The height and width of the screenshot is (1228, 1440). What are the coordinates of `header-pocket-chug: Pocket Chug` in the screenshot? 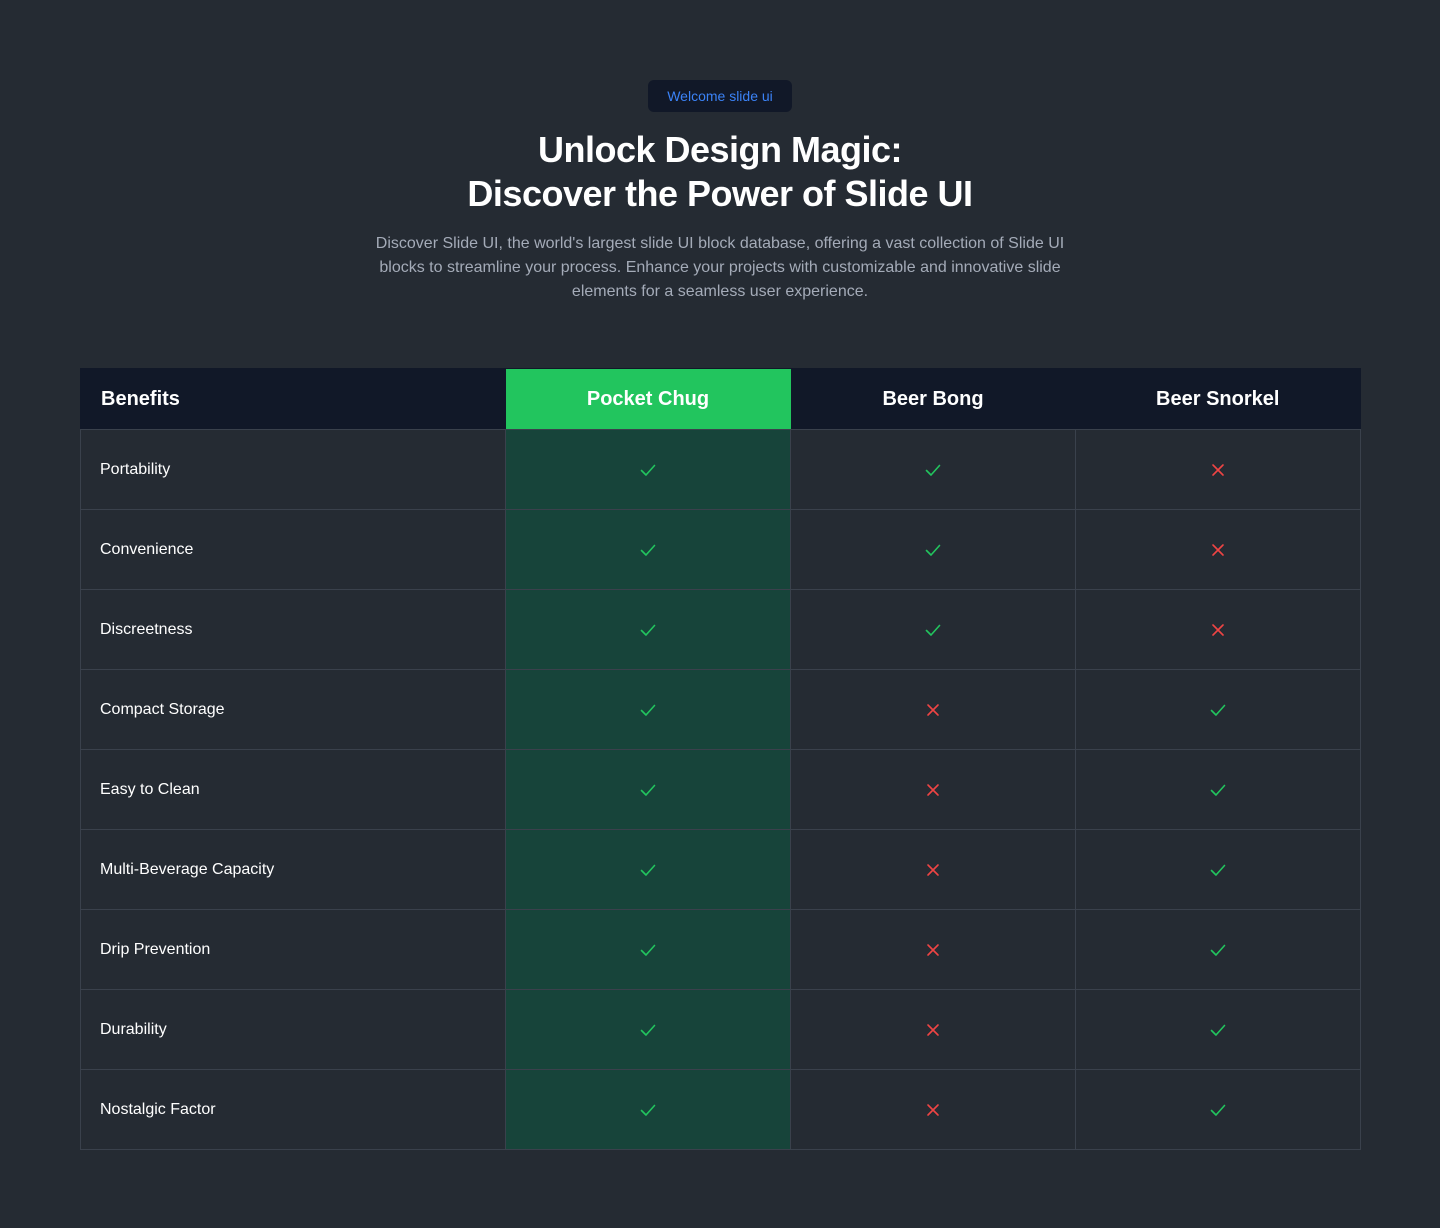 It's located at (648, 399).